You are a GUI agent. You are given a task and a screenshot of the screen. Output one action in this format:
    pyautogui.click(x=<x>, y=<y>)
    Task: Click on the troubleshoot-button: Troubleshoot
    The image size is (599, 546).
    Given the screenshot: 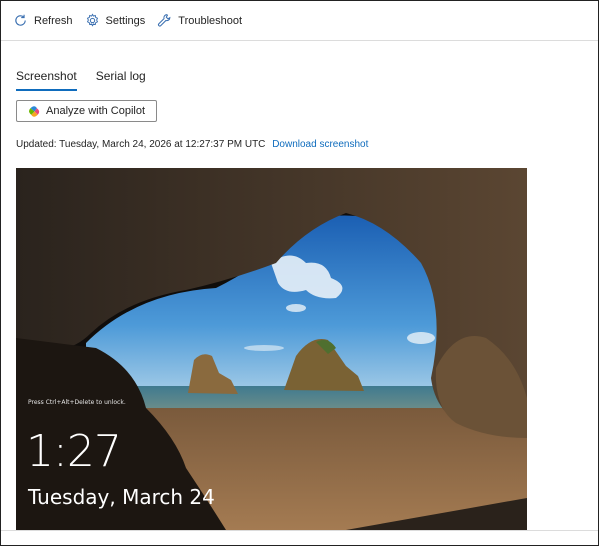 What is the action you would take?
    pyautogui.click(x=199, y=21)
    